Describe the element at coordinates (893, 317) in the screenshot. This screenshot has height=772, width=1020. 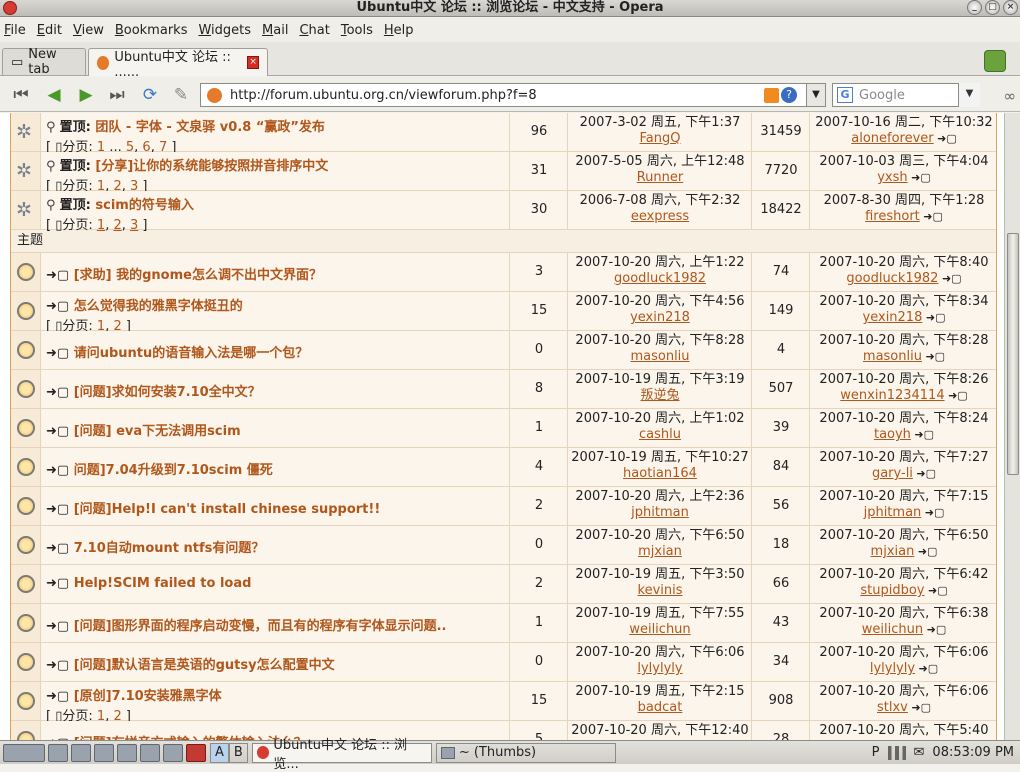
I see `last-post-user-link: yexin218` at that location.